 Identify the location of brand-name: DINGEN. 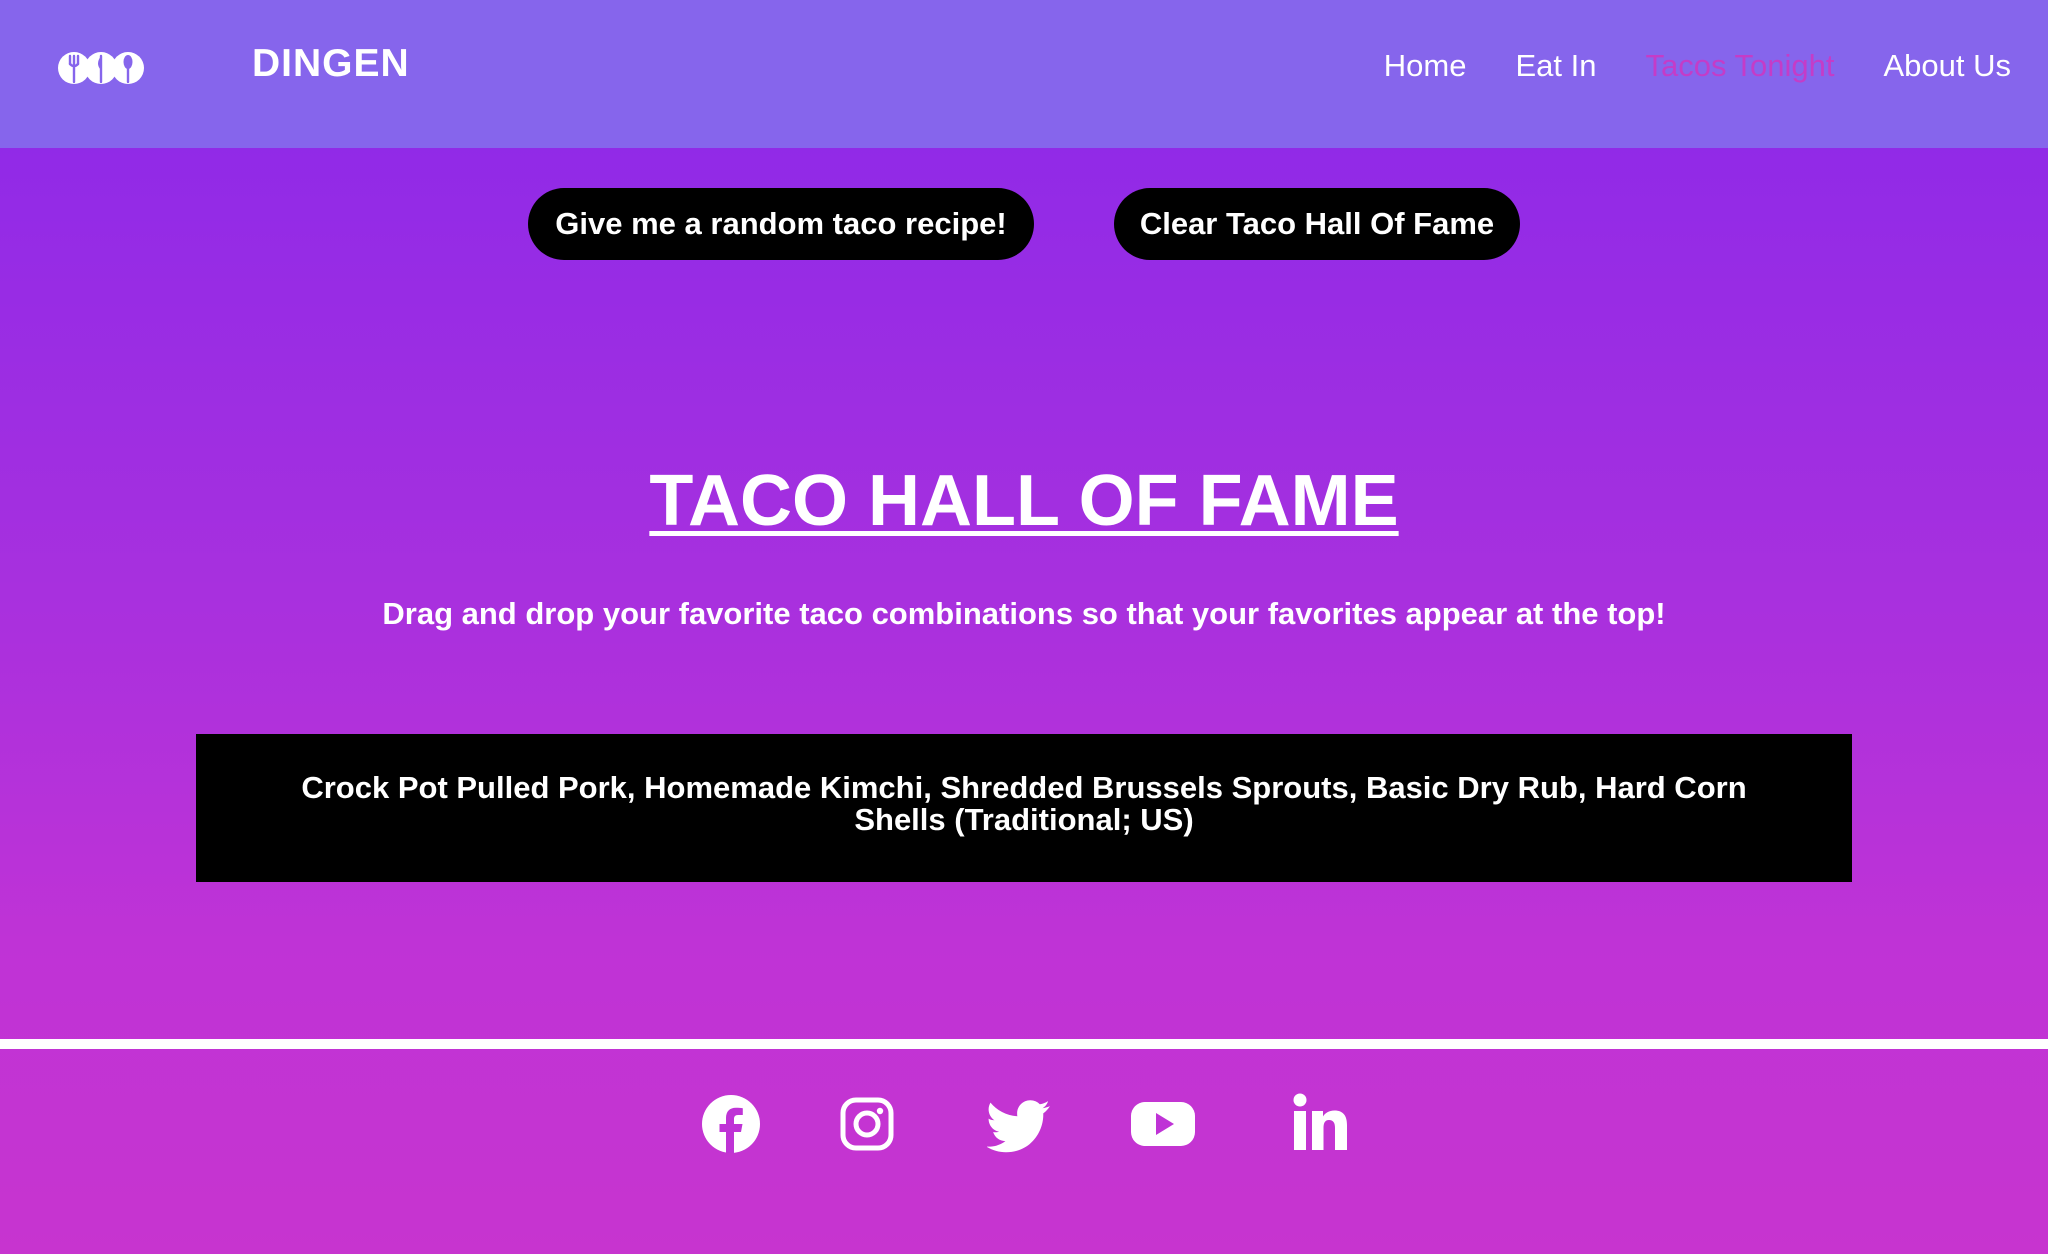
(331, 64).